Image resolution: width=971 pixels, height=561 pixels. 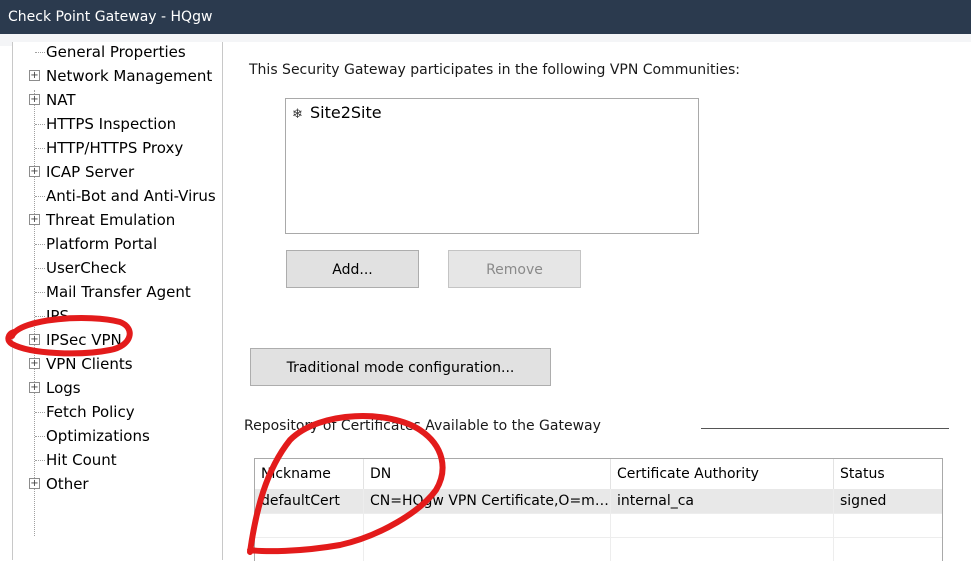 I want to click on community-item: ❄ Site2Site, so click(x=337, y=112).